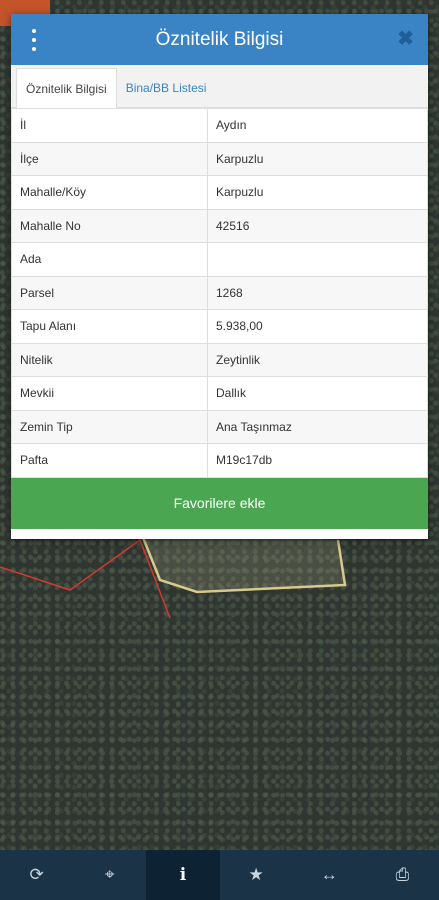 The width and height of the screenshot is (439, 900). Describe the element at coordinates (109, 326) in the screenshot. I see `row-key: Tapu Alanı` at that location.